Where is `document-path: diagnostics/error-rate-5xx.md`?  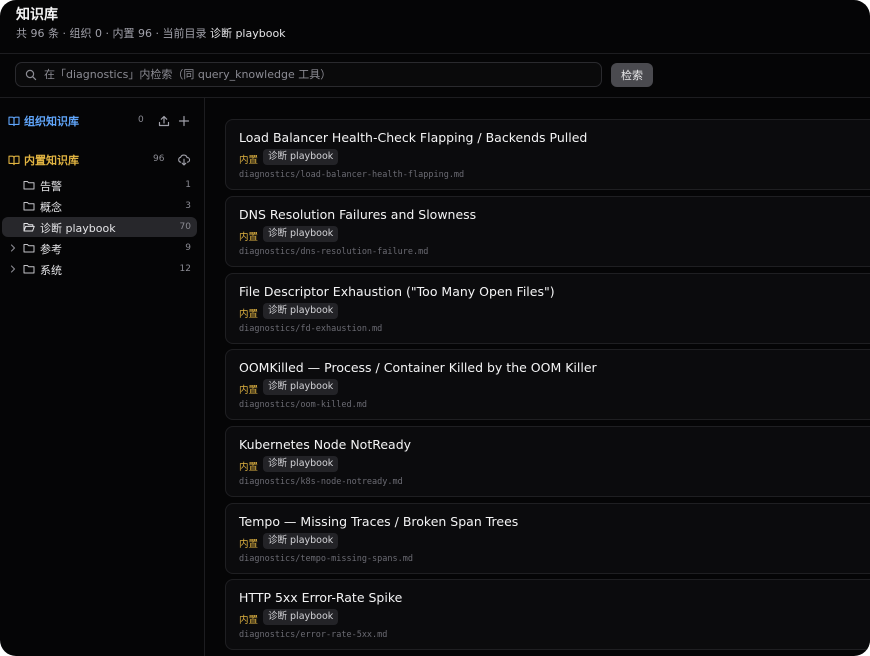 document-path: diagnostics/error-rate-5xx.md is located at coordinates (313, 635).